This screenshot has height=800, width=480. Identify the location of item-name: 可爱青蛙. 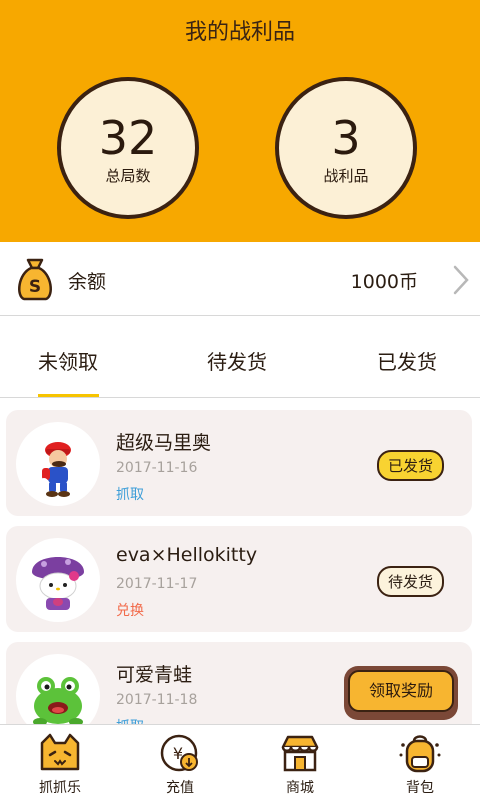
(154, 675).